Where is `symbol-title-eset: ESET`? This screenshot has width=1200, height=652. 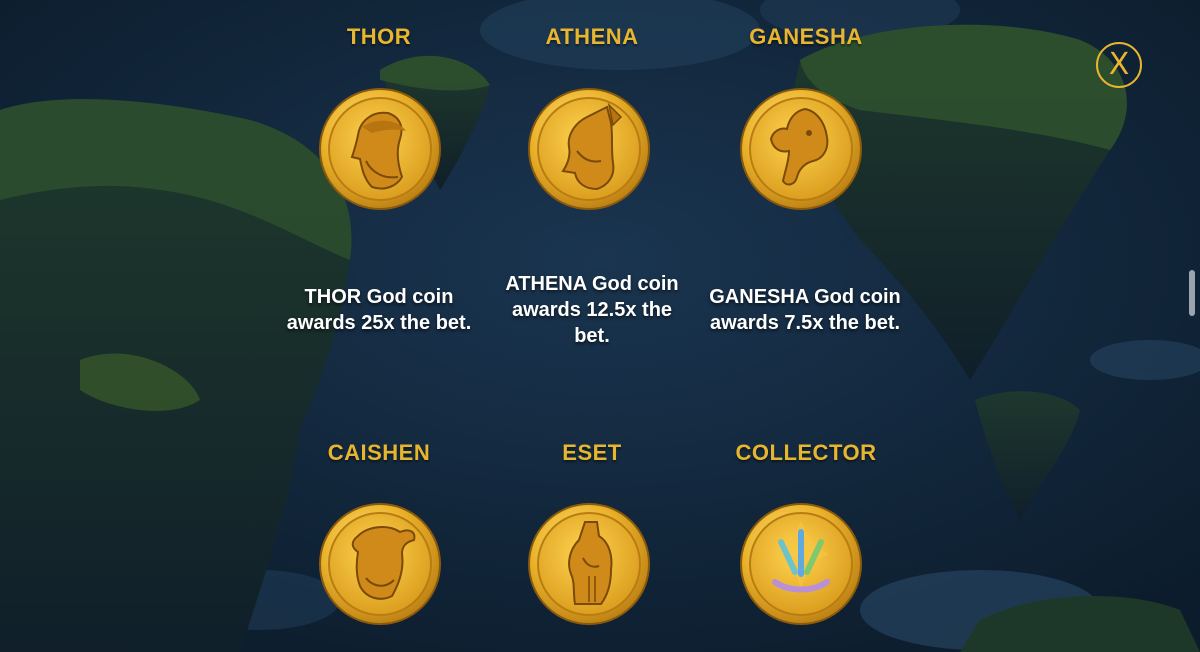
symbol-title-eset: ESET is located at coordinates (592, 452).